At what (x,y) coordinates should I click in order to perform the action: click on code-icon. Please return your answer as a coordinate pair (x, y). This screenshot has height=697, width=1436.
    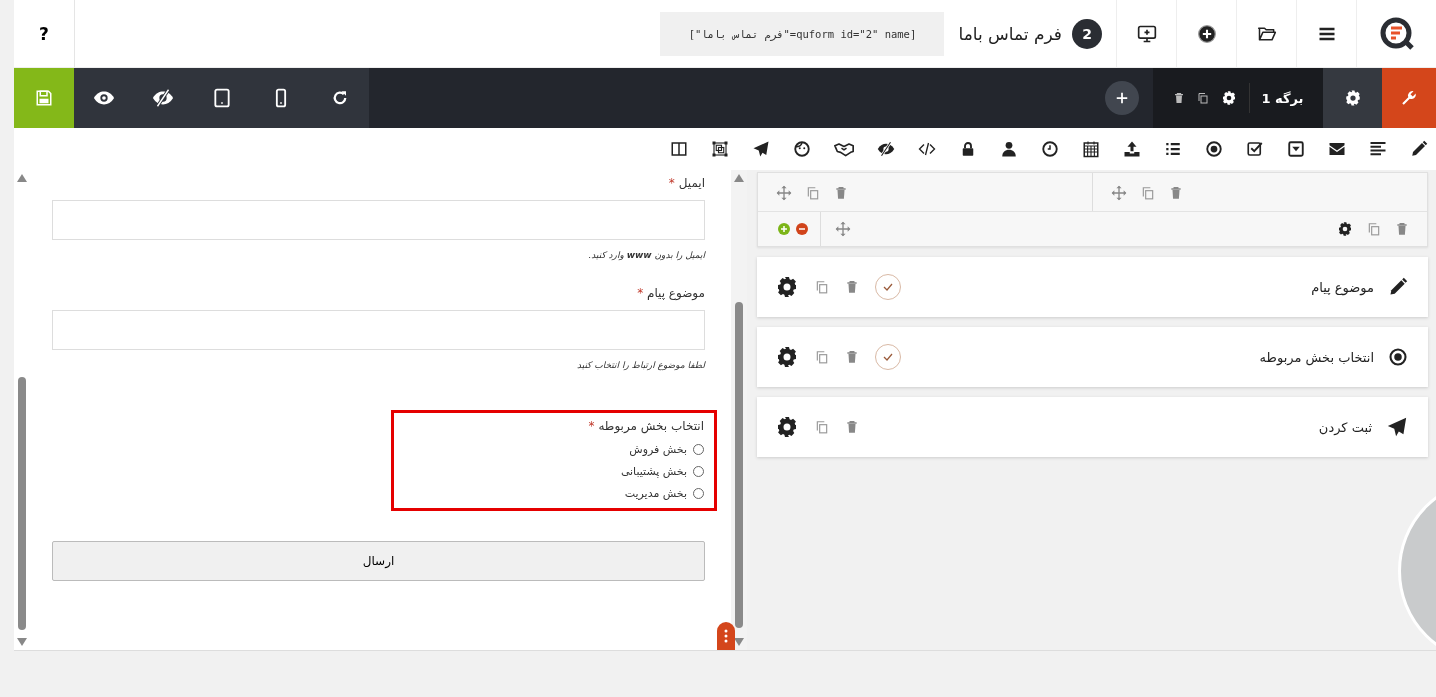
    Looking at the image, I should click on (927, 149).